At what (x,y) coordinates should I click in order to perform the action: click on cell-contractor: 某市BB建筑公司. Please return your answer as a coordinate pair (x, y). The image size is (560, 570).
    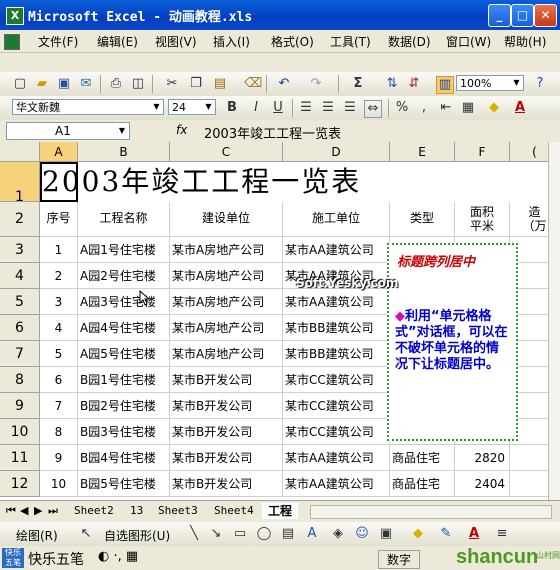
    Looking at the image, I should click on (336, 354).